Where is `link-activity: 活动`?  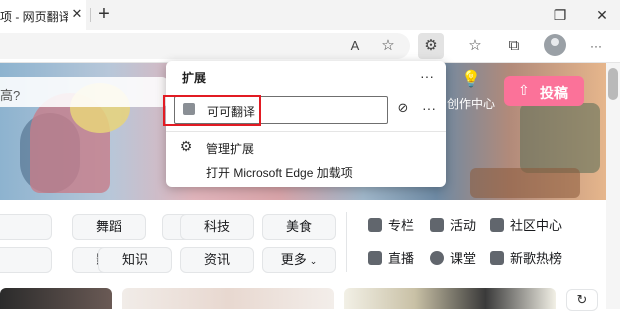 link-activity: 活动 is located at coordinates (453, 226).